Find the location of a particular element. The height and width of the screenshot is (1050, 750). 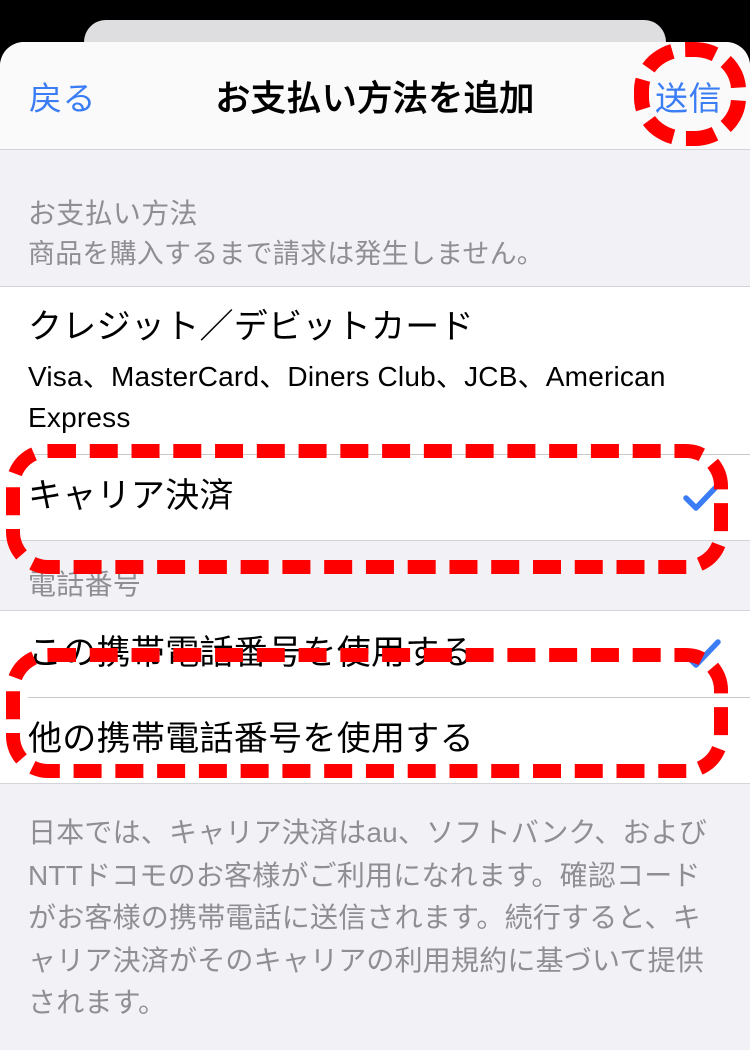

phone-option-use-other-number: 他の携帯電話番号を使用する is located at coordinates (375, 740).